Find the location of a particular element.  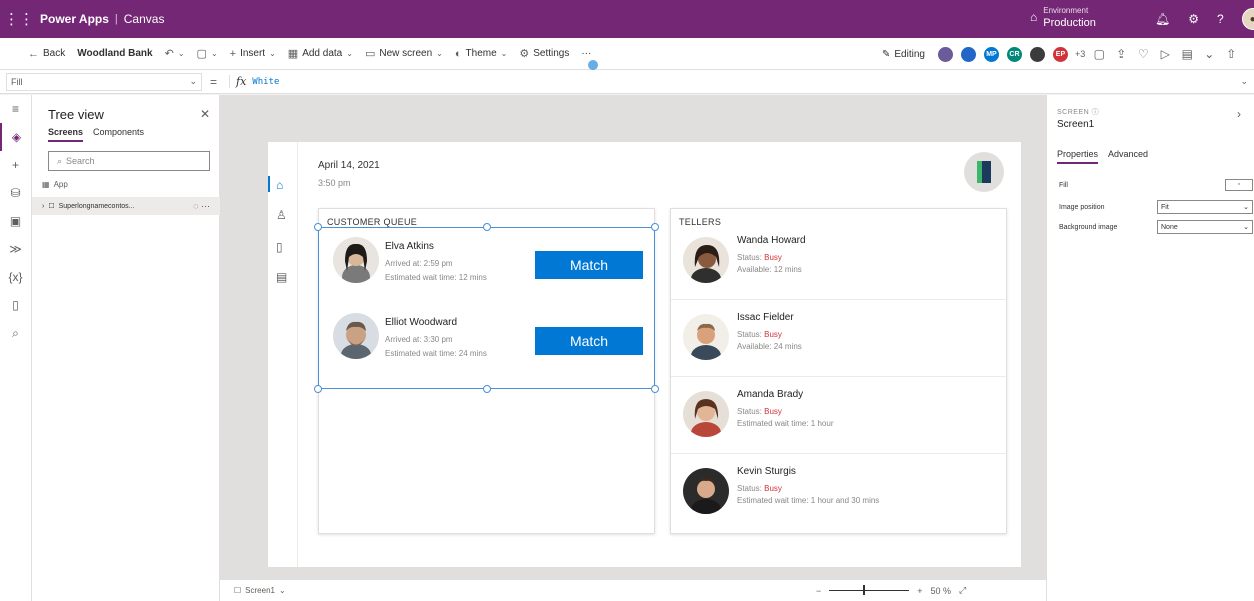

undo-button: ↶ ⌄ is located at coordinates (175, 53).